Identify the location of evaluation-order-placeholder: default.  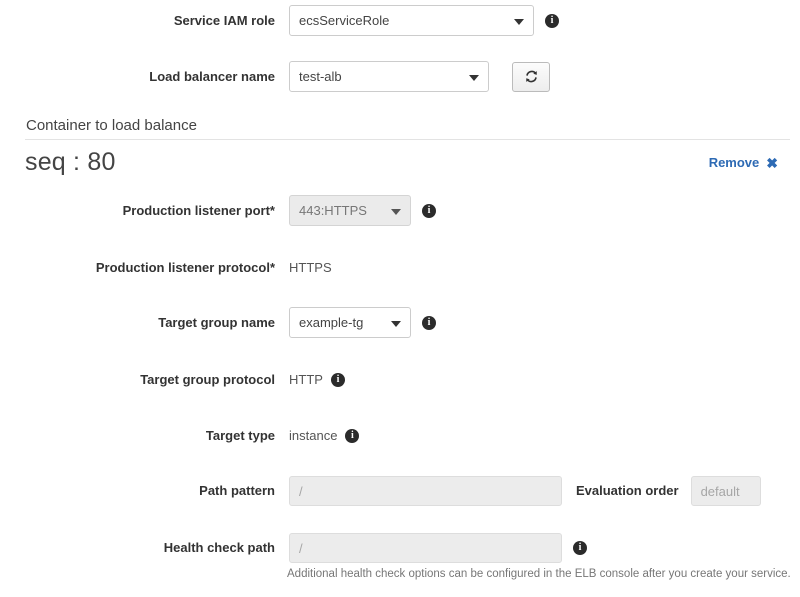
(720, 491).